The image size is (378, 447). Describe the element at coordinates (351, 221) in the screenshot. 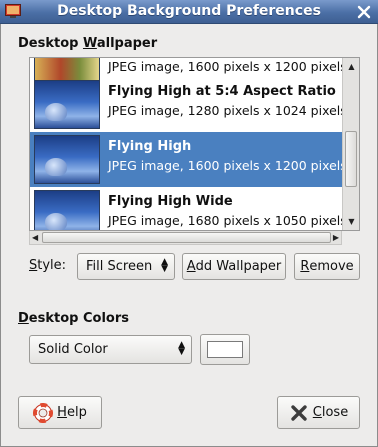

I see `scroll-down-icon: ▼` at that location.